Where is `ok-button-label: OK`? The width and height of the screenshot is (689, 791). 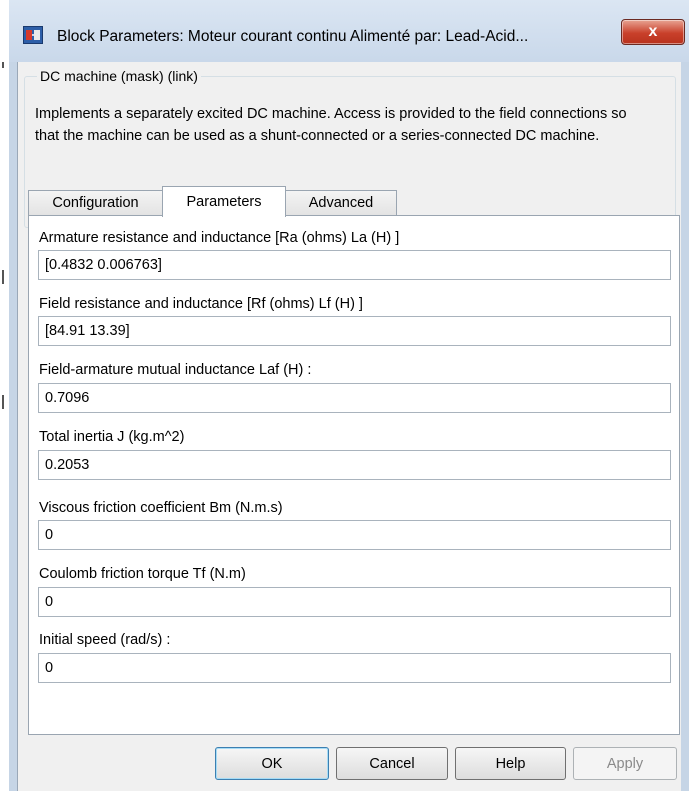 ok-button-label: OK is located at coordinates (272, 763).